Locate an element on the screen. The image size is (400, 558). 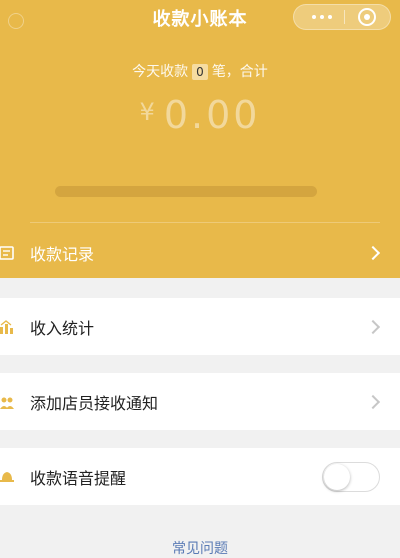
bell-icon is located at coordinates (7, 476).